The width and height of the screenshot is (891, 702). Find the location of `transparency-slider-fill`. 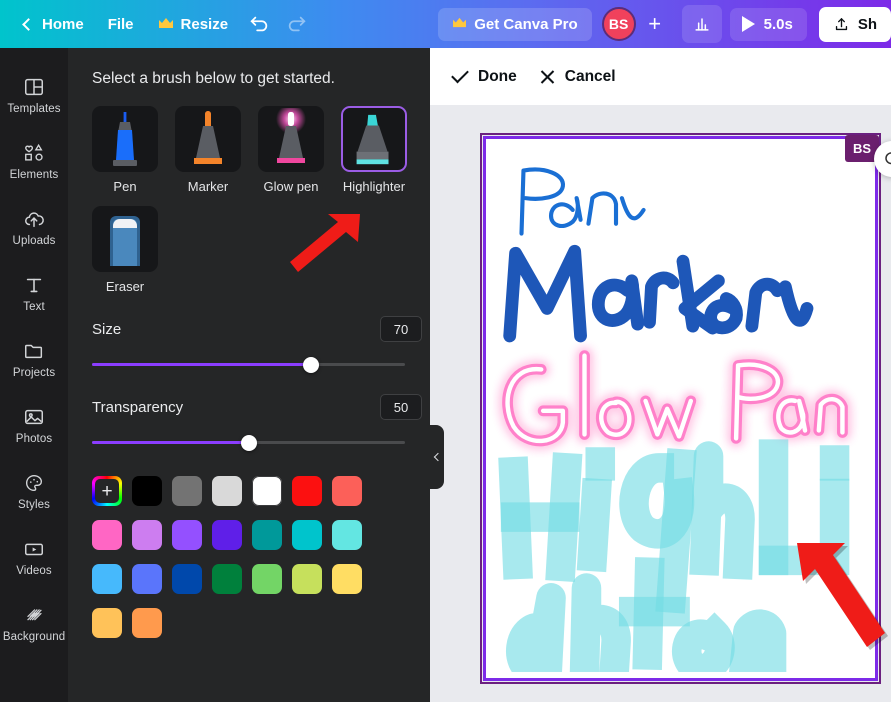

transparency-slider-fill is located at coordinates (170, 442).